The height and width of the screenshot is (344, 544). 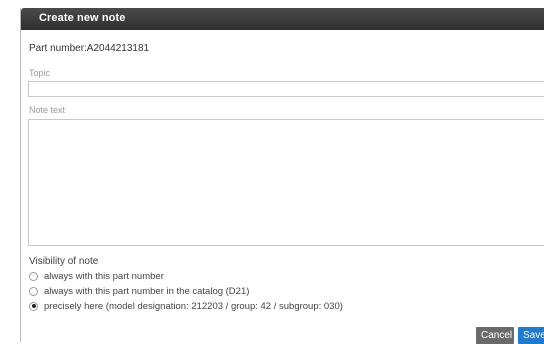 I want to click on cancel-button: Cancel, so click(x=495, y=335).